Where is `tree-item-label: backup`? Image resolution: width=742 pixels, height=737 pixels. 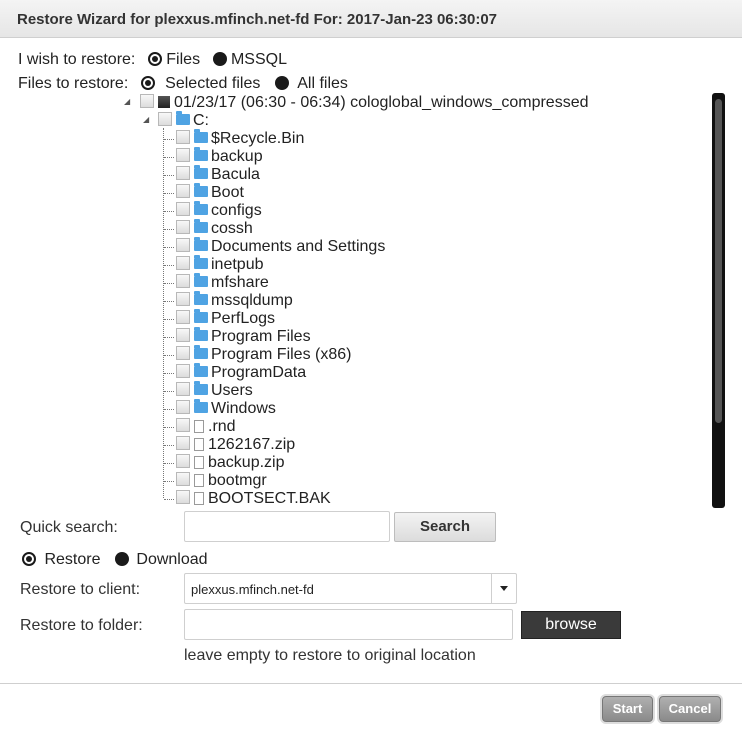 tree-item-label: backup is located at coordinates (237, 156).